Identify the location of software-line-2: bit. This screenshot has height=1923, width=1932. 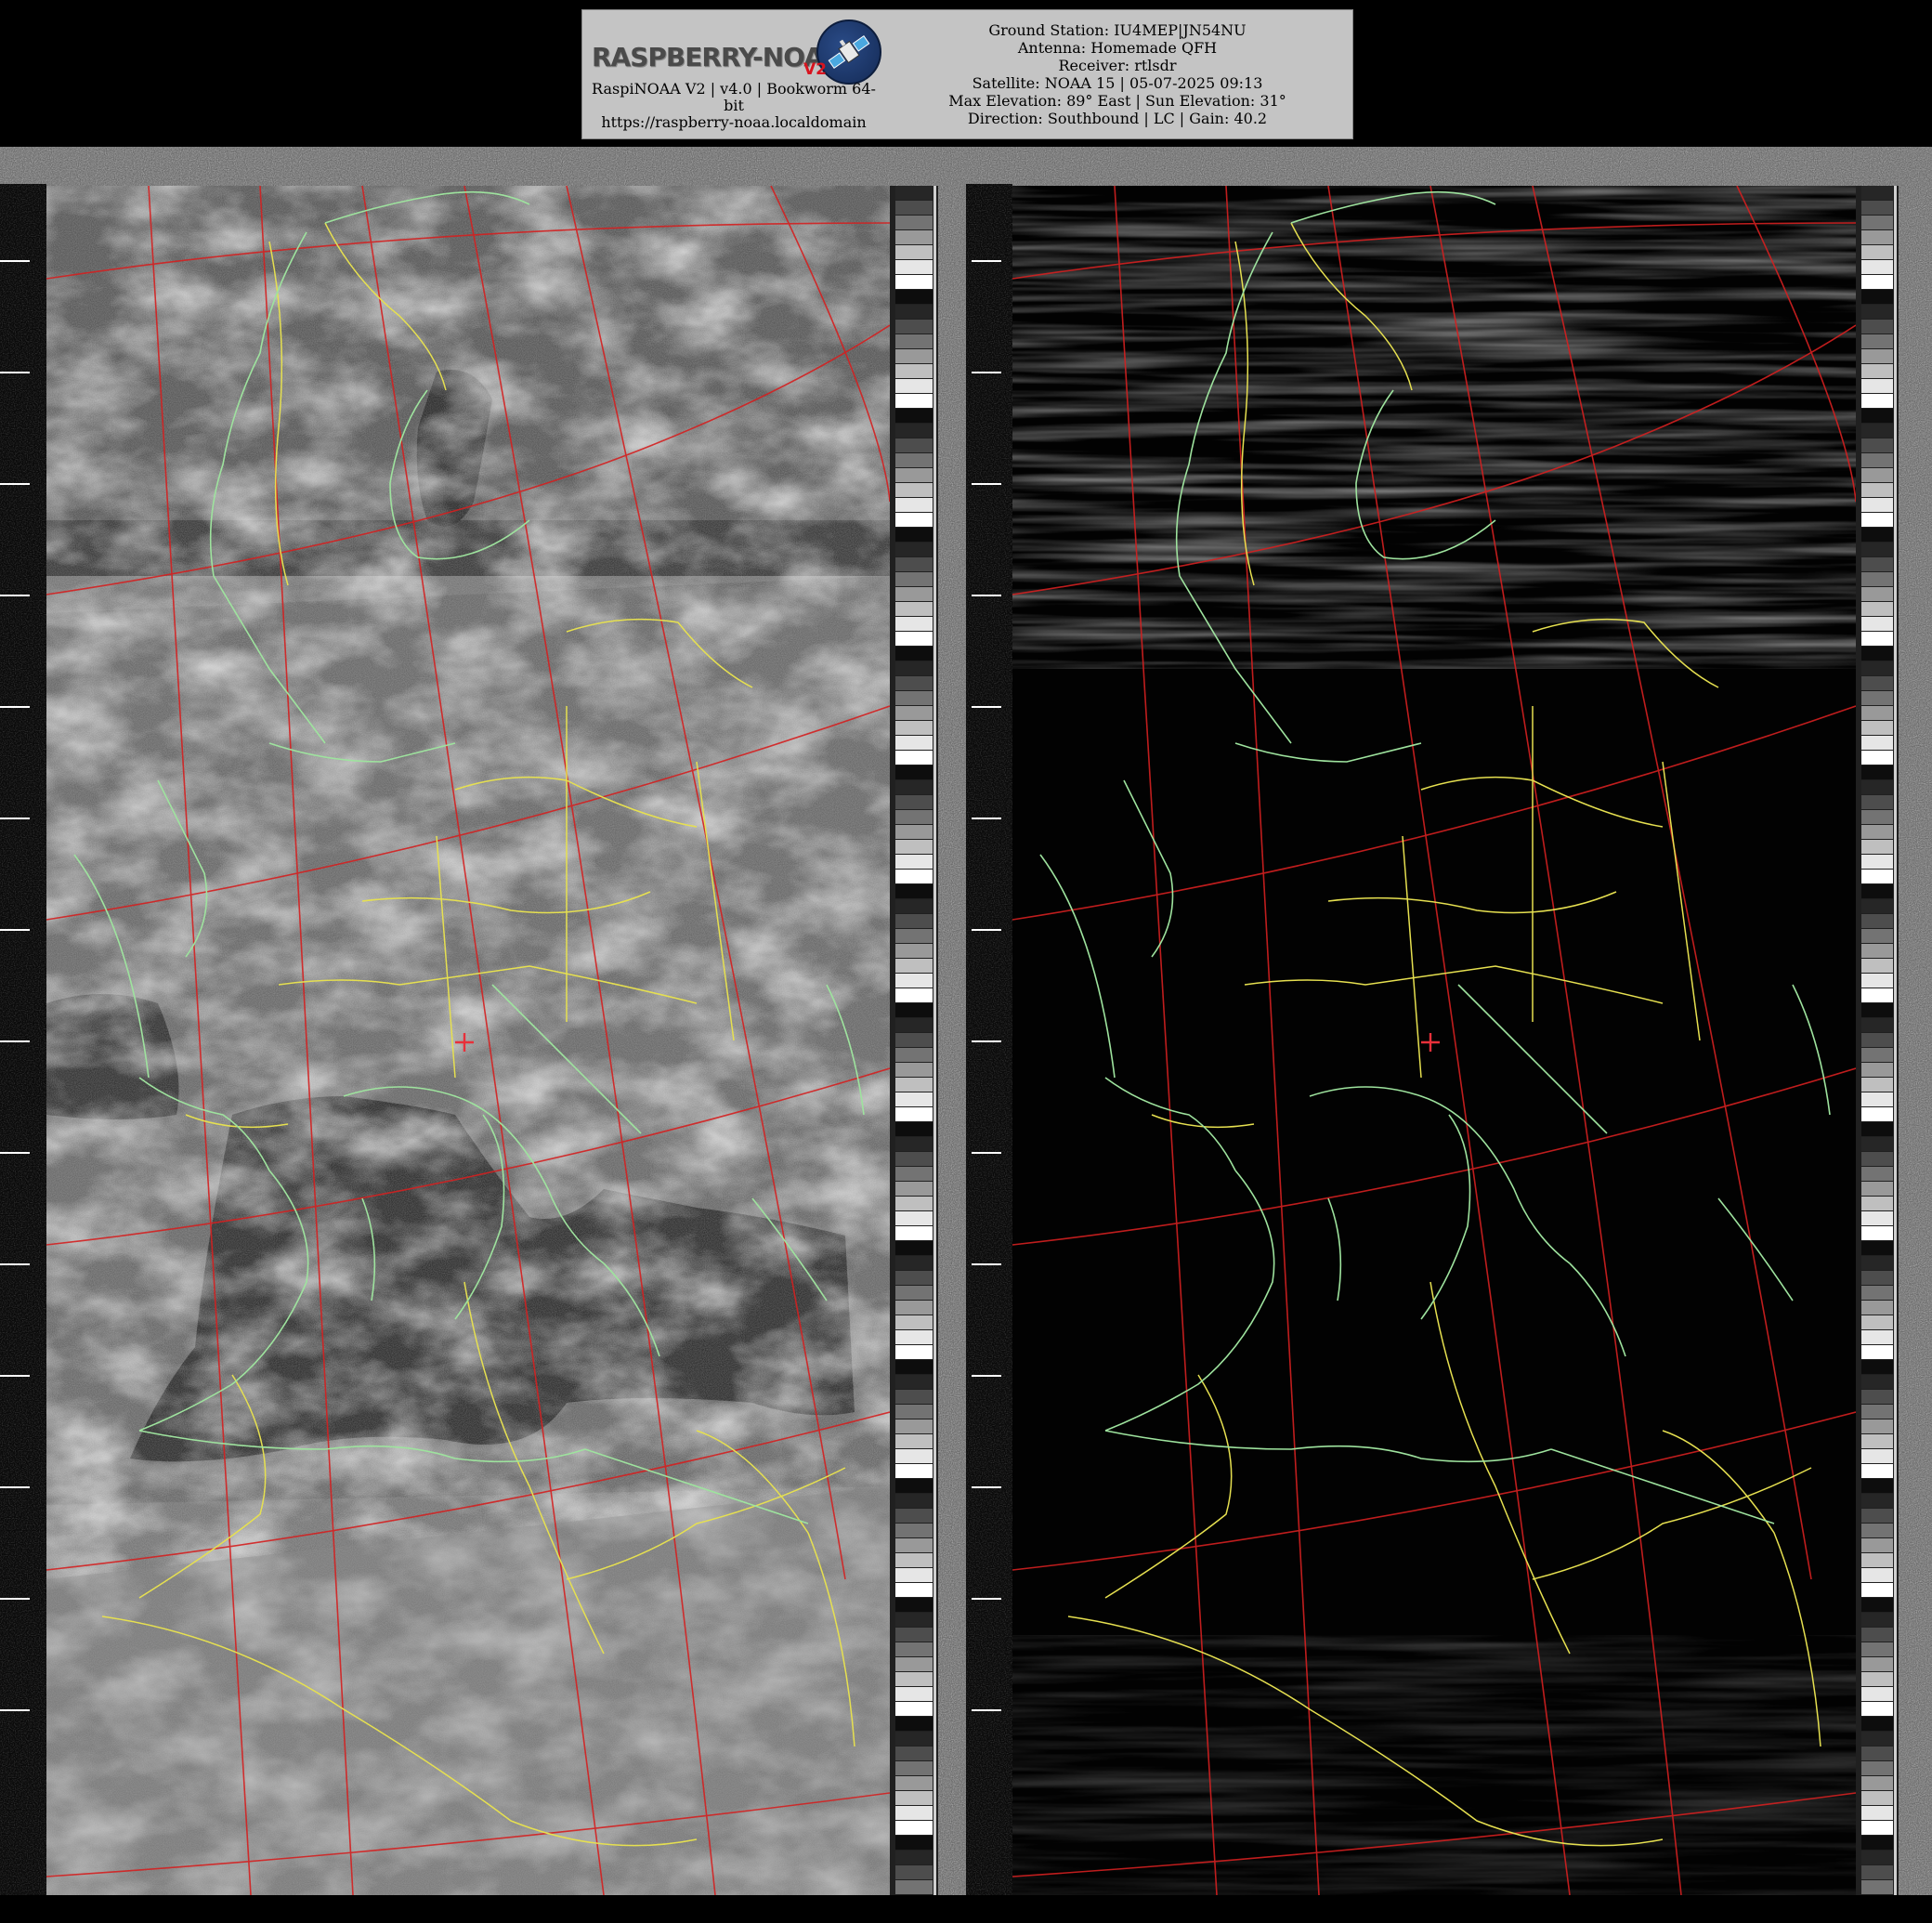
(734, 106).